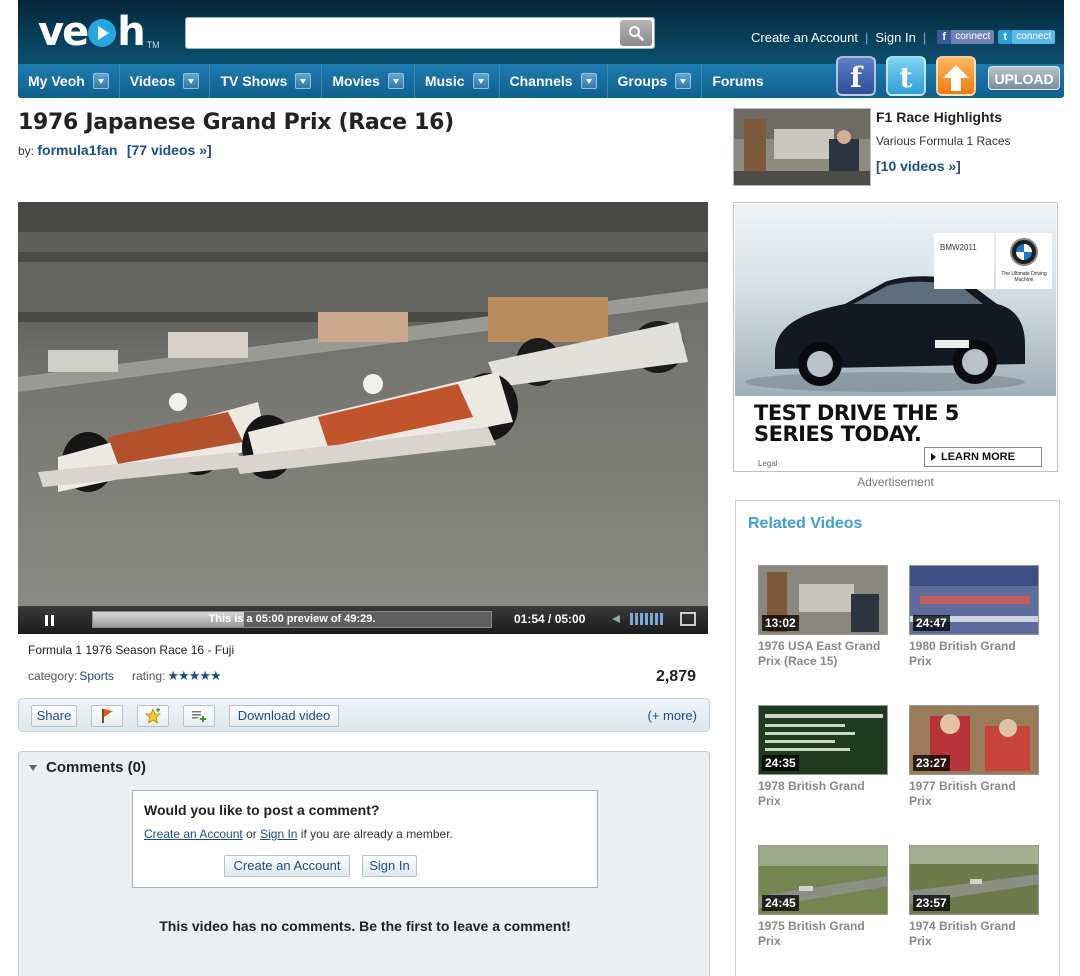 This screenshot has width=1080, height=976. I want to click on progress-bar: This is a 05:00 preview of 49:29., so click(292, 619).